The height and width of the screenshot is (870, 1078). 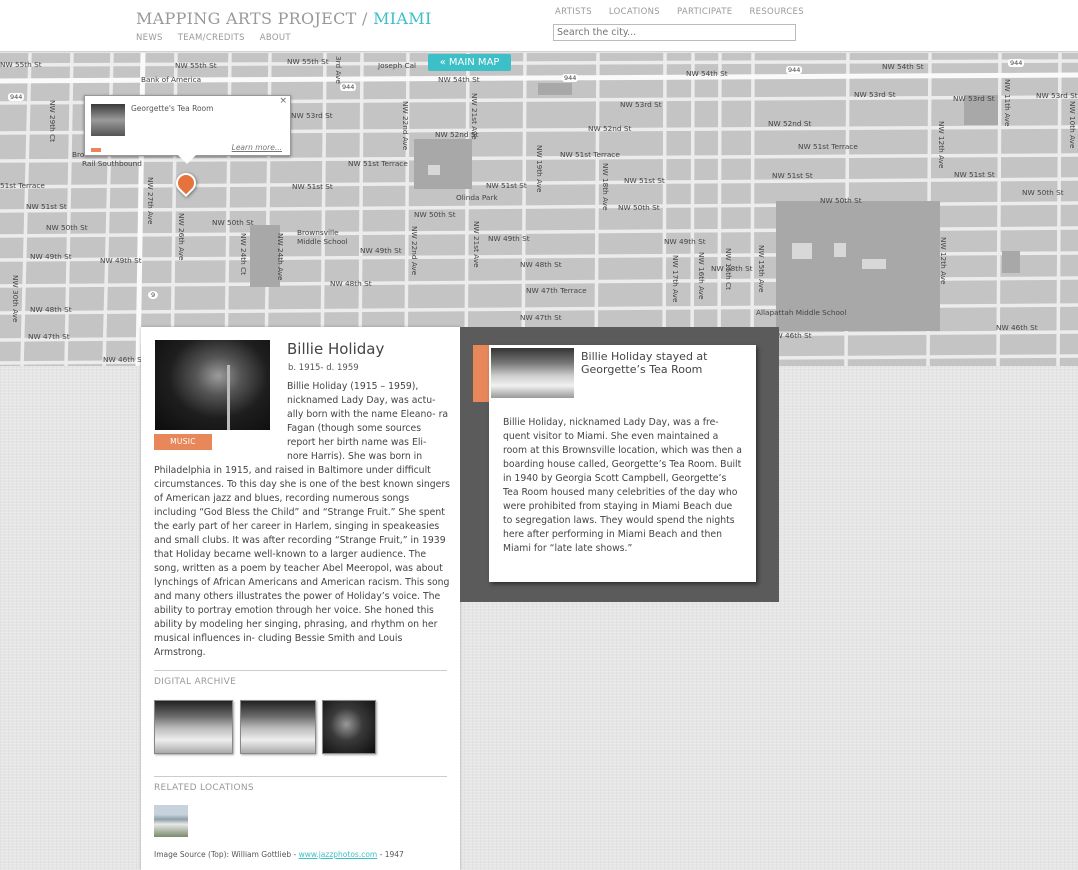 What do you see at coordinates (801, 312) in the screenshot?
I see `school-label: Allapattah Middle School` at bounding box center [801, 312].